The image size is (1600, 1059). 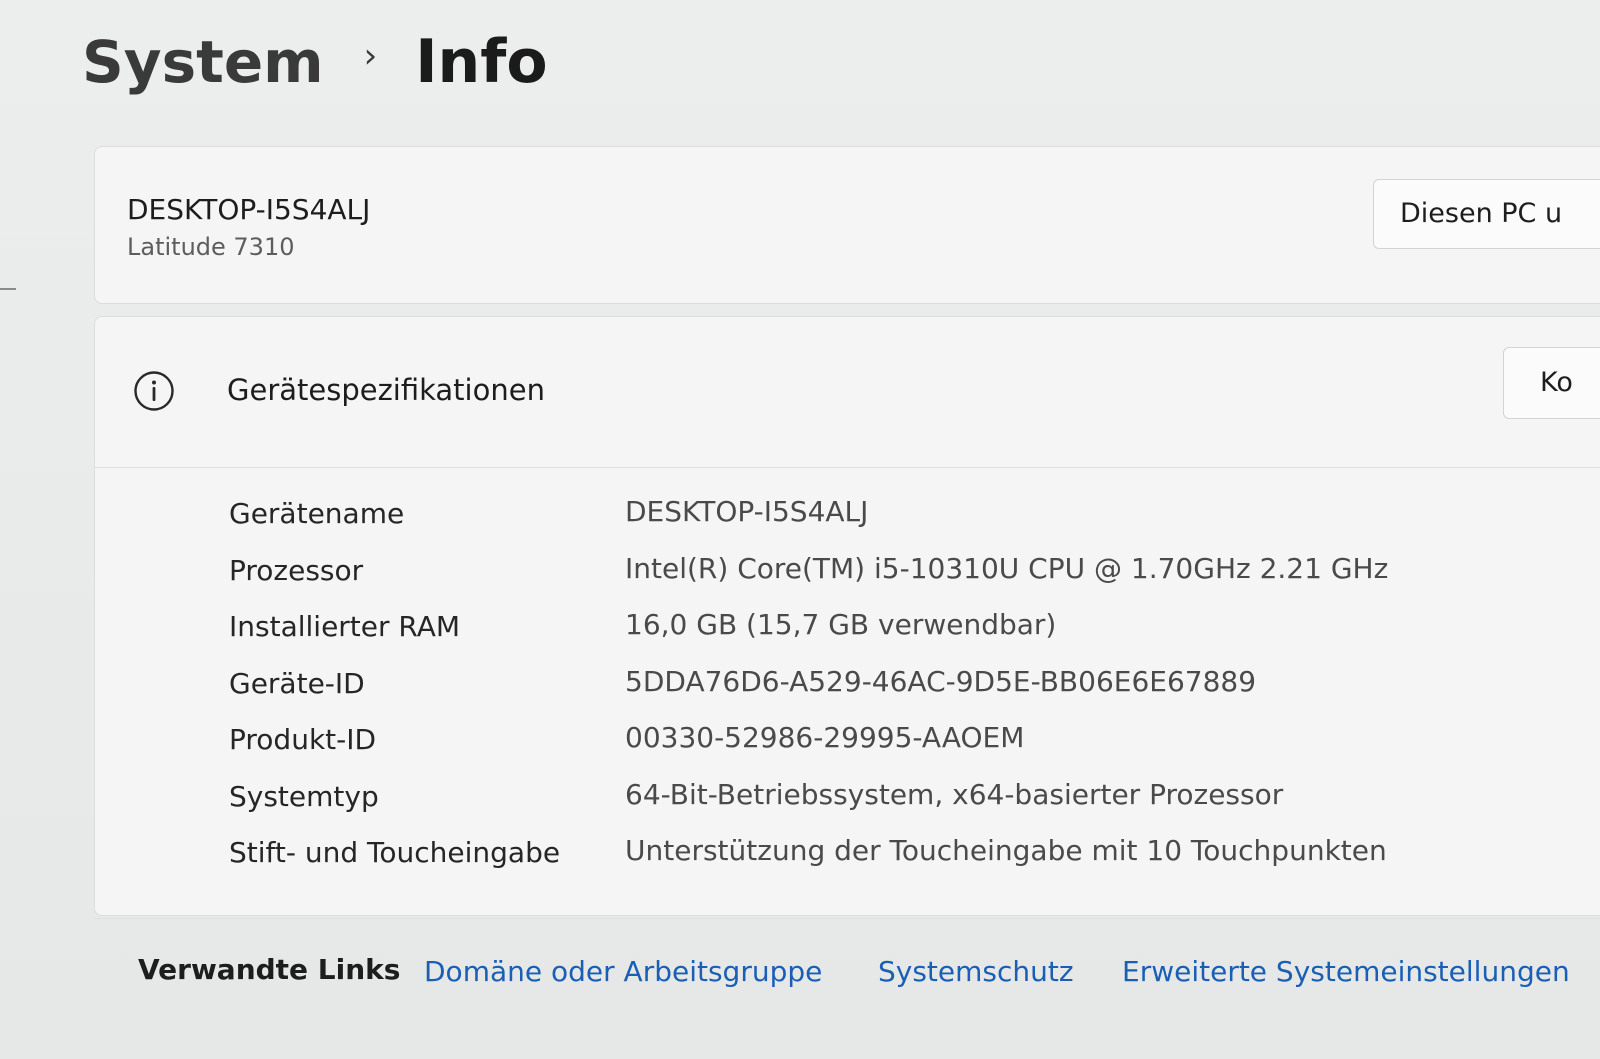 What do you see at coordinates (1486, 214) in the screenshot?
I see `rename-pc-button: Diesen PC u` at bounding box center [1486, 214].